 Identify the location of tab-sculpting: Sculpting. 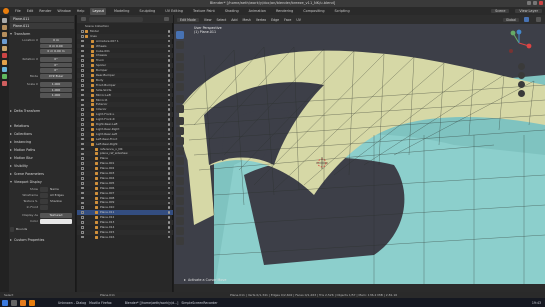
(147, 11).